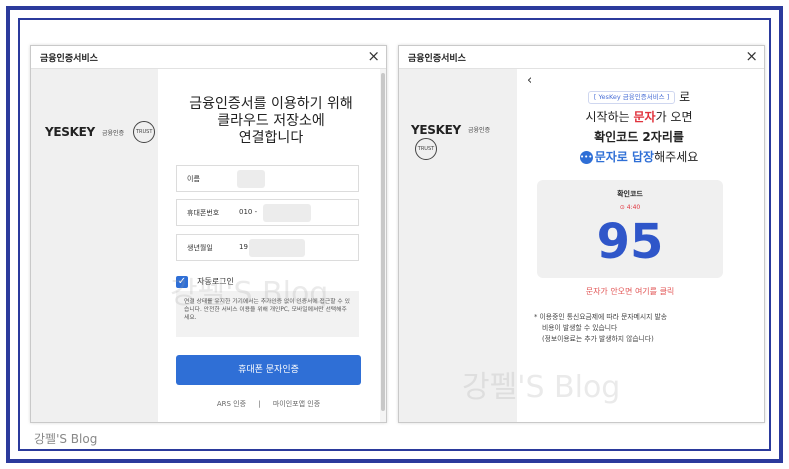 This screenshot has height=469, width=789. Describe the element at coordinates (631, 97) in the screenshot. I see `brand-pill: [ YesKey 금융인증서비스 ]` at that location.